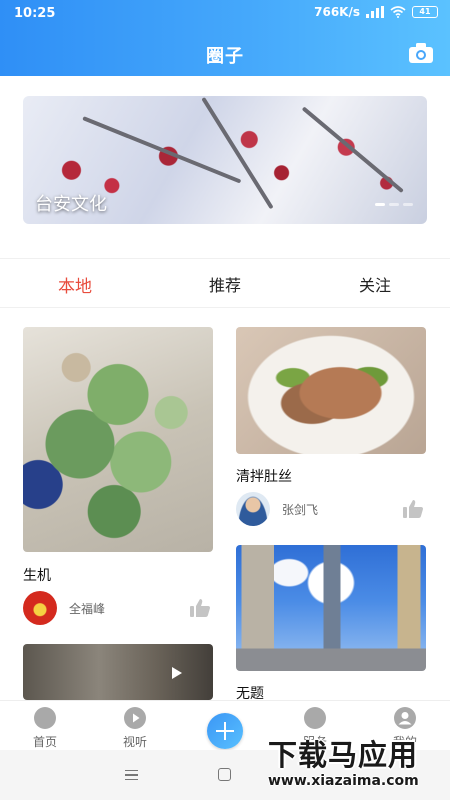 The image size is (450, 800). I want to click on play-circle-icon, so click(135, 718).